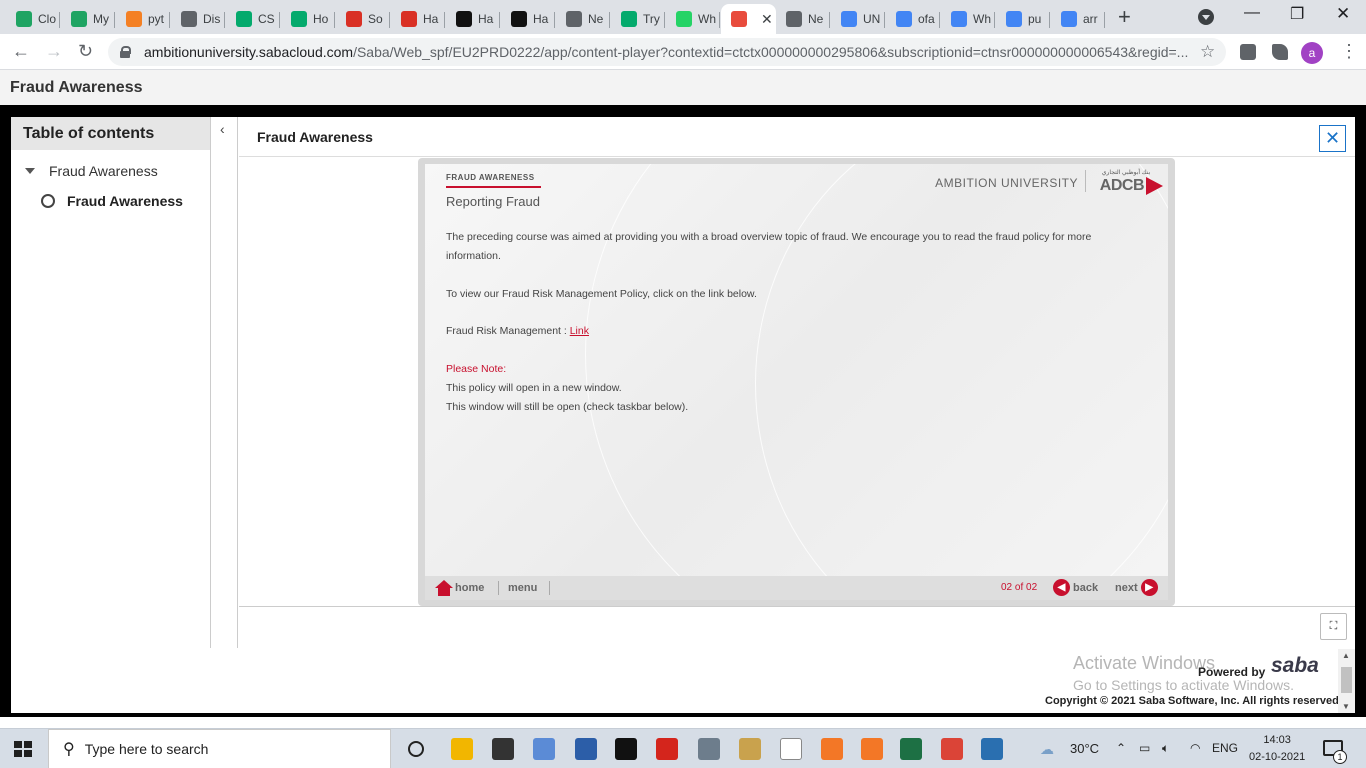 The width and height of the screenshot is (1366, 768). What do you see at coordinates (1136, 587) in the screenshot?
I see `next-button: next ▶` at bounding box center [1136, 587].